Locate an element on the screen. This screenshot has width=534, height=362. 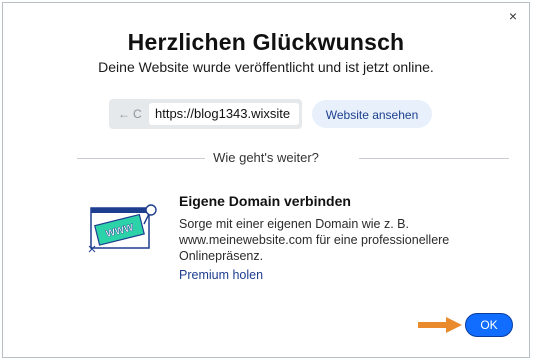
back-arrow-icon: ← is located at coordinates (124, 114).